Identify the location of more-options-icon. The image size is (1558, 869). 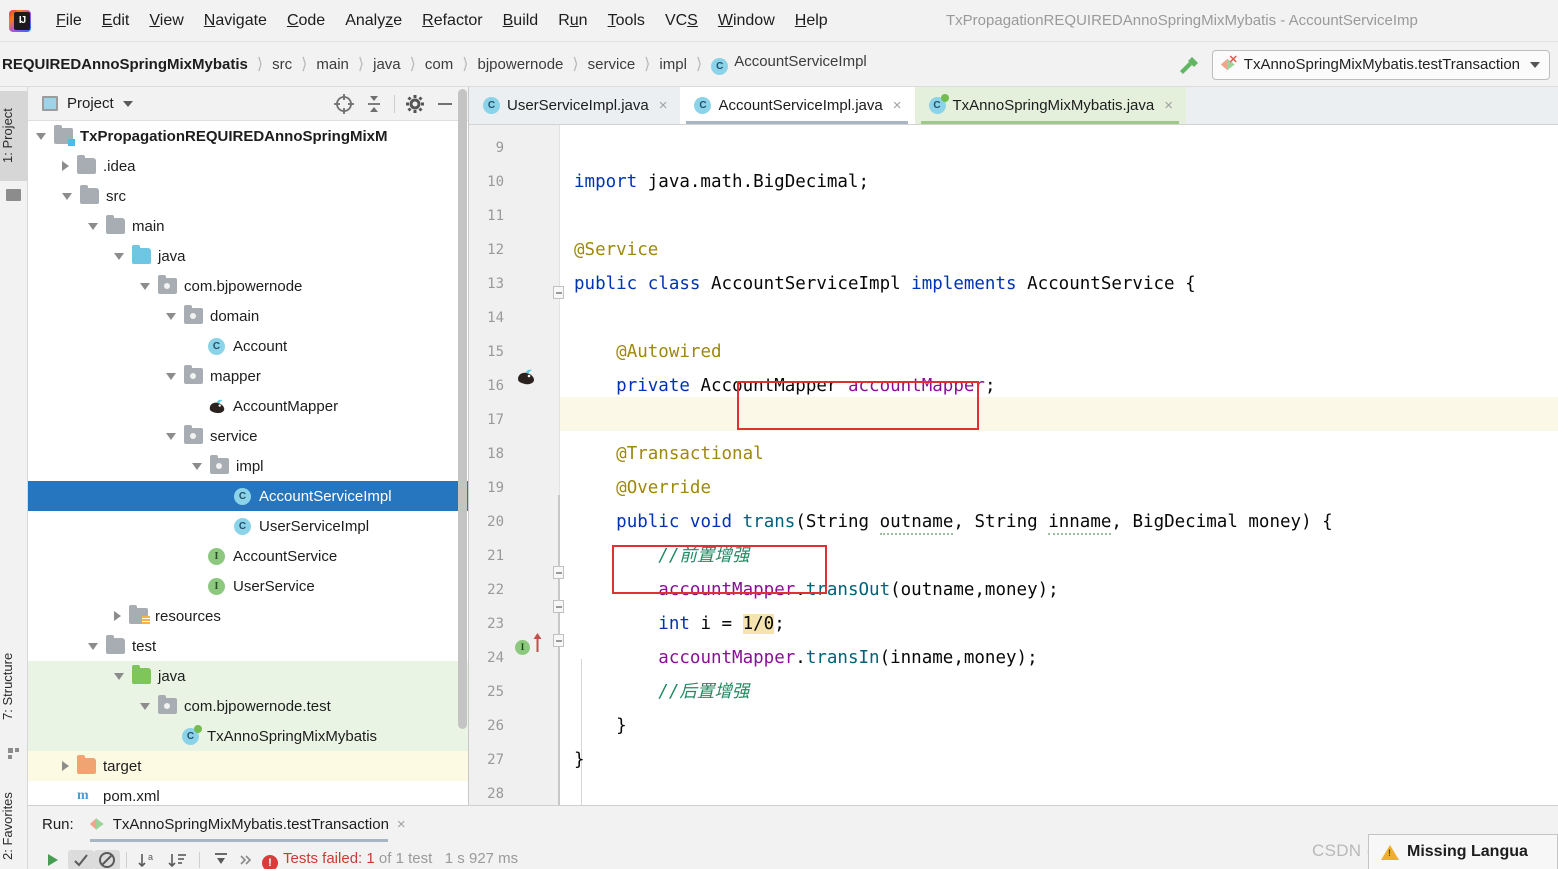
(246, 859).